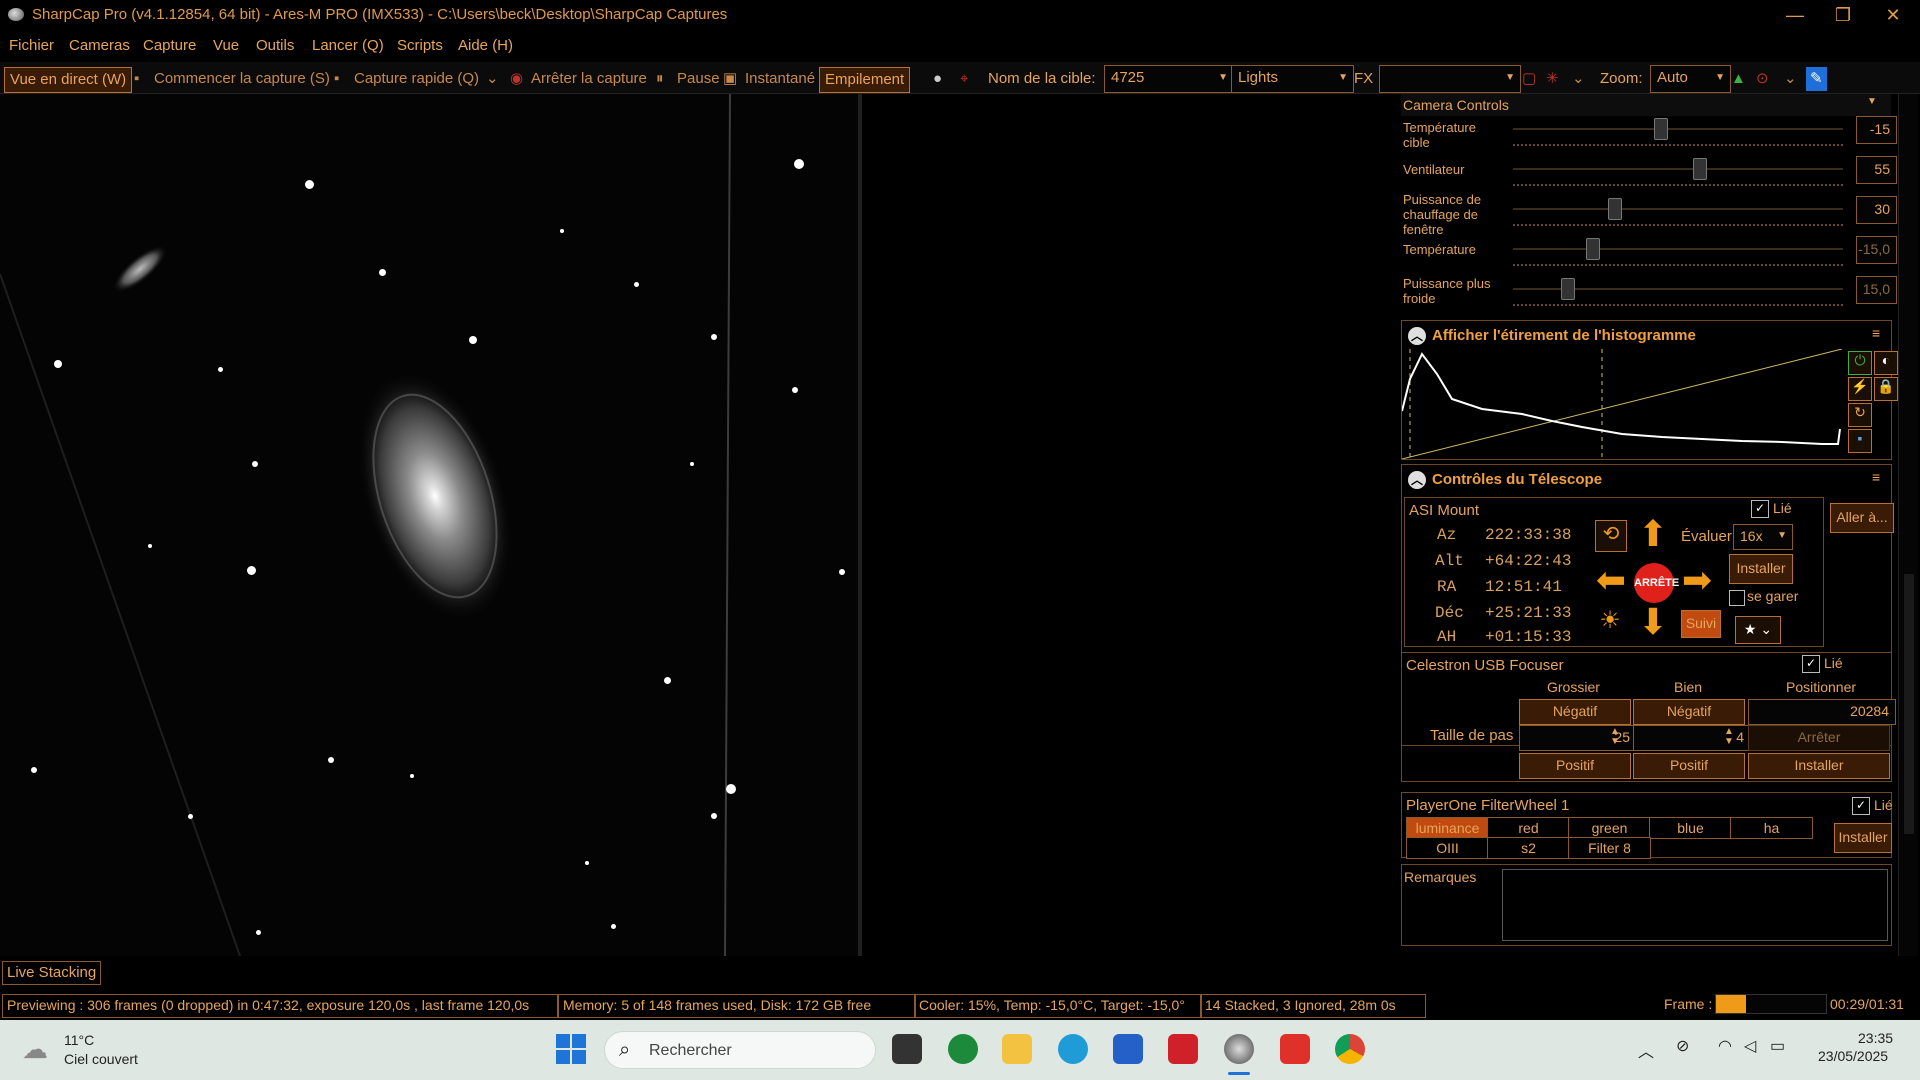 This screenshot has width=1920, height=1080. What do you see at coordinates (1128, 1049) in the screenshot?
I see `store-icon` at bounding box center [1128, 1049].